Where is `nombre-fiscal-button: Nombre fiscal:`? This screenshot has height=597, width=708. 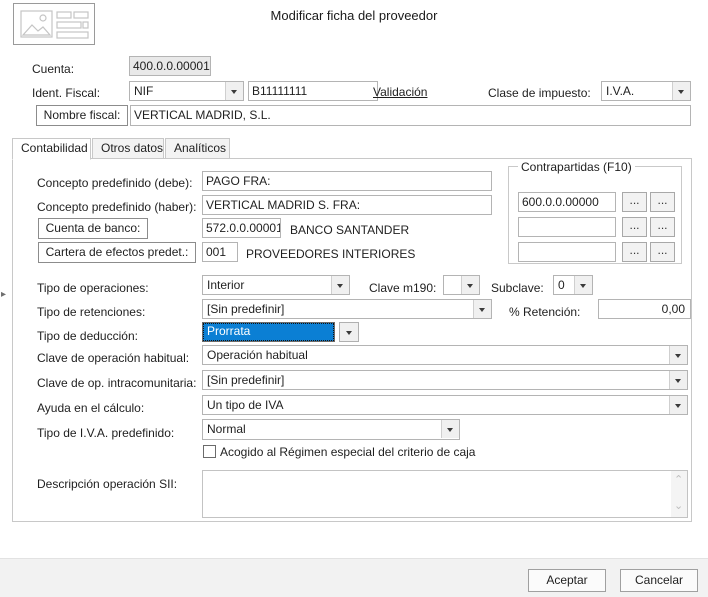
nombre-fiscal-button: Nombre fiscal: is located at coordinates (82, 115).